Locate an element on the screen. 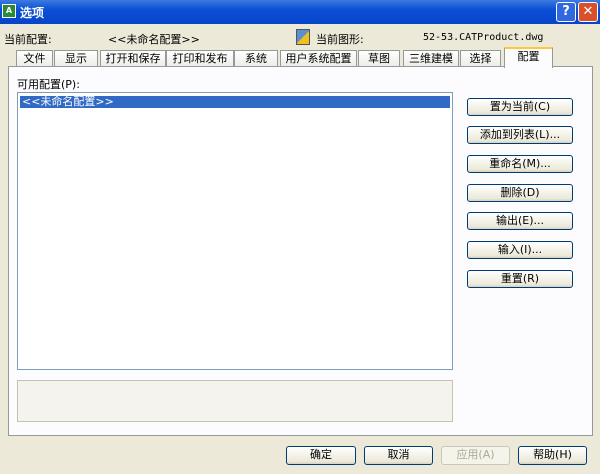 This screenshot has width=600, height=474. current-profile-value: <<未命名配置>> is located at coordinates (154, 39).